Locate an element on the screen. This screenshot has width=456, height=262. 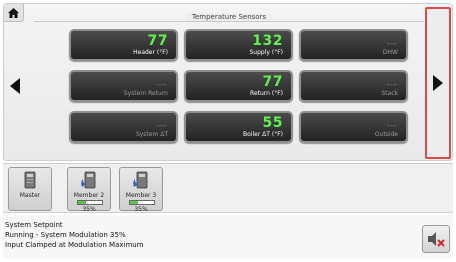
sensor-label: Outside is located at coordinates (386, 134).